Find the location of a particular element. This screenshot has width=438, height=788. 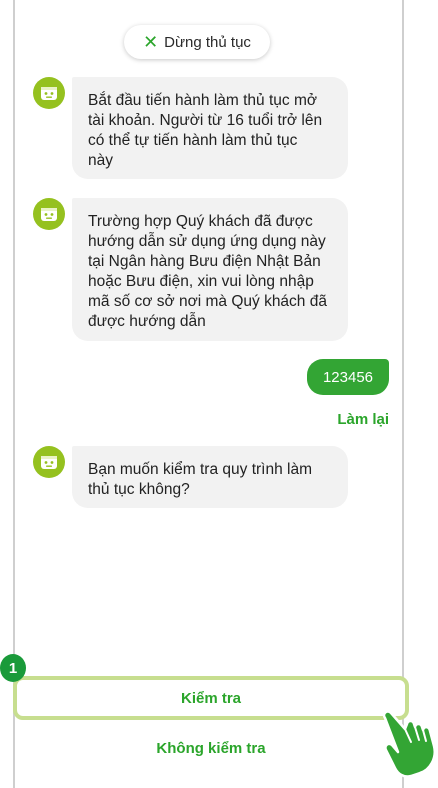

user-message: 123456 is located at coordinates (348, 377).